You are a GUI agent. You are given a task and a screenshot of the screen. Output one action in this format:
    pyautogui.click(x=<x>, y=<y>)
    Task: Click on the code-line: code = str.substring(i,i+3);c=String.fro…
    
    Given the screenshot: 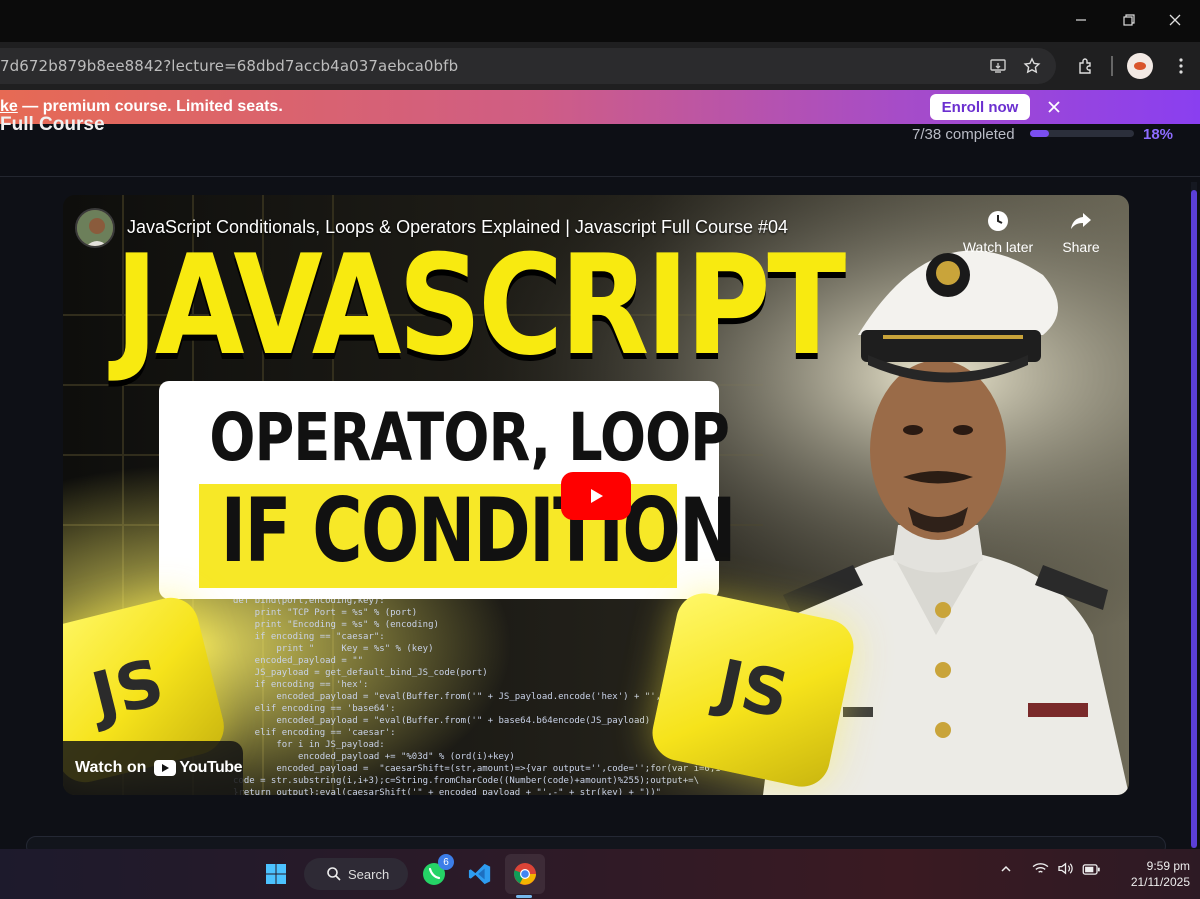 What is the action you would take?
    pyautogui.click(x=466, y=781)
    